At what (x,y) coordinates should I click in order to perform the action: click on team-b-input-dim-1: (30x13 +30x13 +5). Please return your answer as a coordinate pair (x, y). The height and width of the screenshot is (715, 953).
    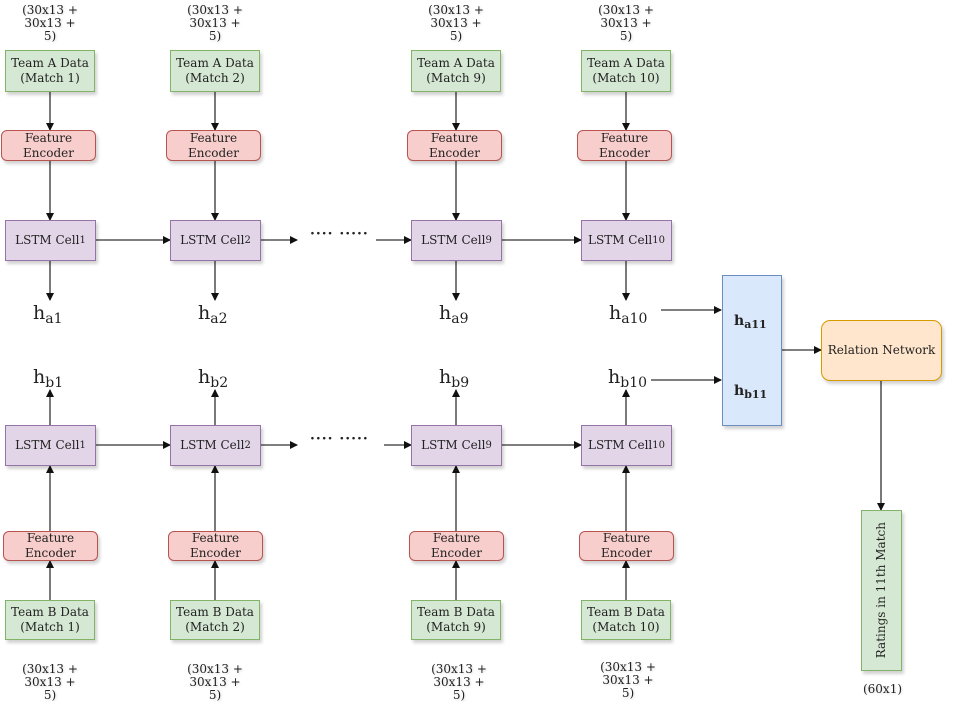
    Looking at the image, I should click on (50, 682).